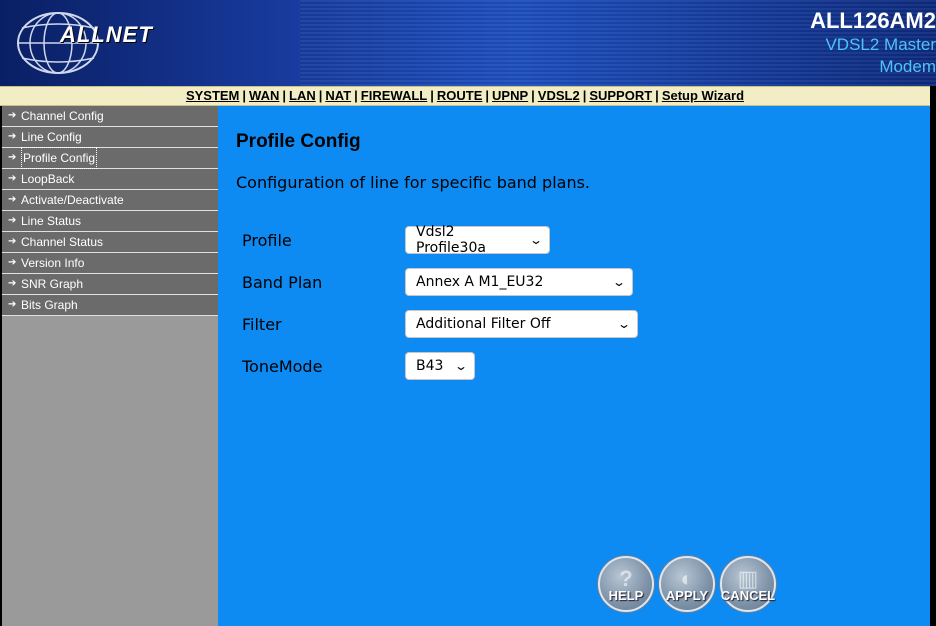  Describe the element at coordinates (298, 141) in the screenshot. I see `page-title: Profile Config` at that location.